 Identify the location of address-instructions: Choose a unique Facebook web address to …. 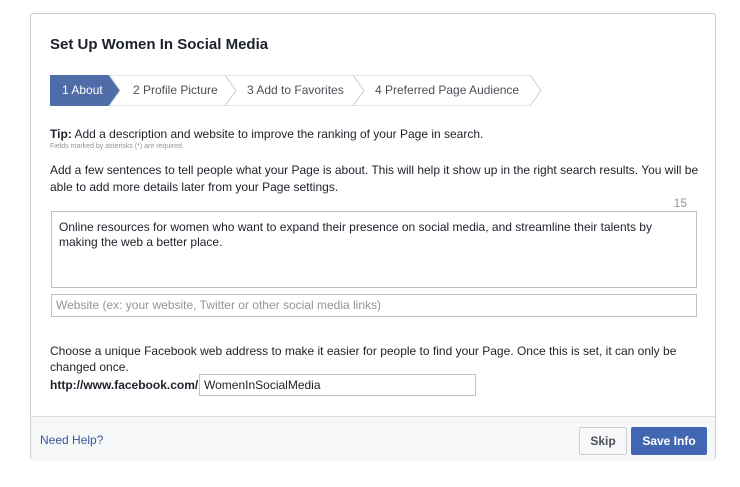
(363, 359).